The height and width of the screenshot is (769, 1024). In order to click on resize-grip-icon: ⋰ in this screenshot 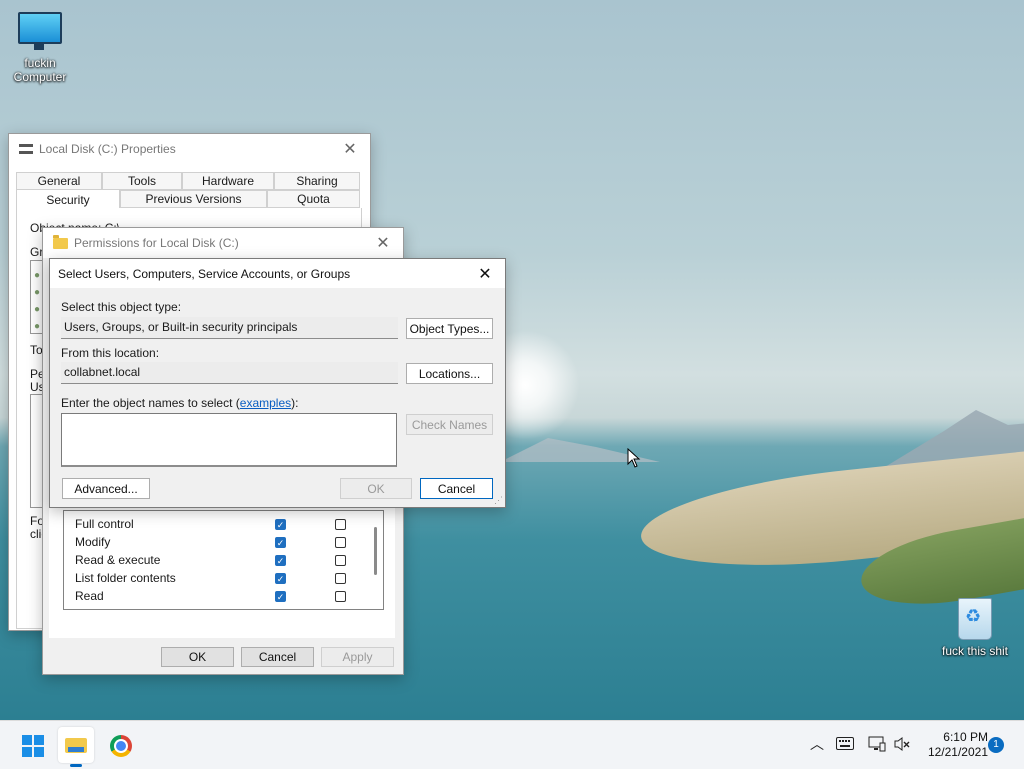, I will do `click(498, 500)`.